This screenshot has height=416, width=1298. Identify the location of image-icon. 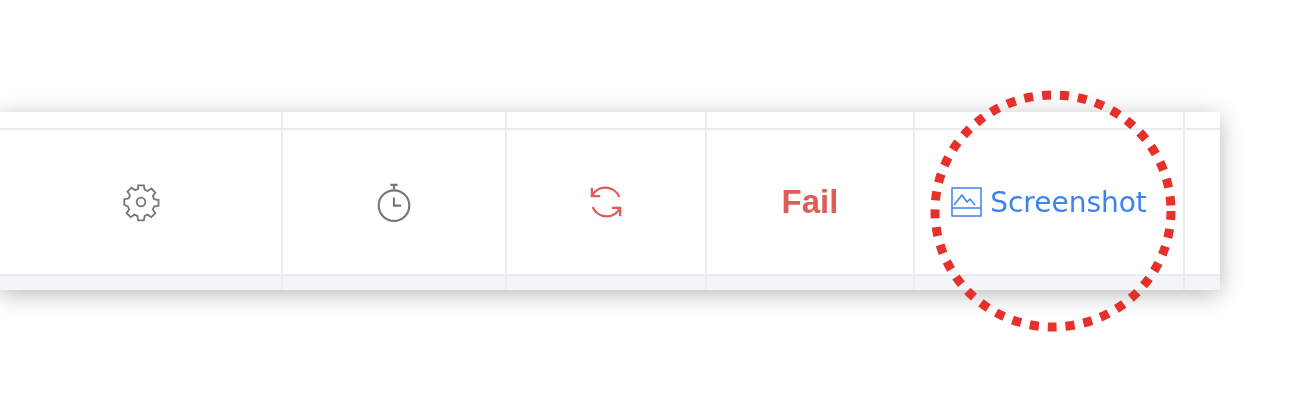
(967, 202).